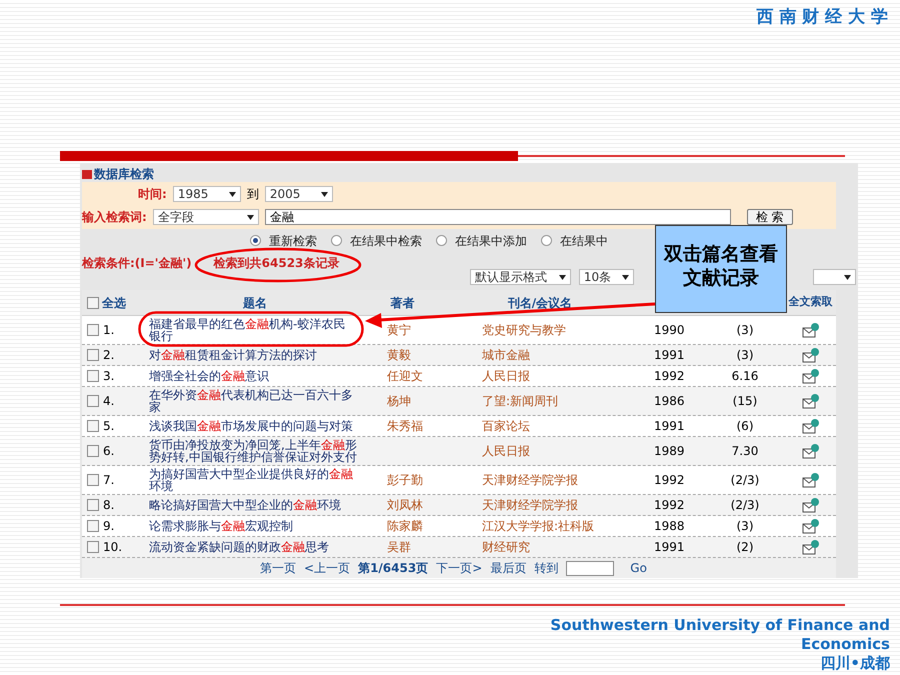 This screenshot has height=675, width=900. Describe the element at coordinates (834, 277) in the screenshot. I see `sort-dropdown` at that location.